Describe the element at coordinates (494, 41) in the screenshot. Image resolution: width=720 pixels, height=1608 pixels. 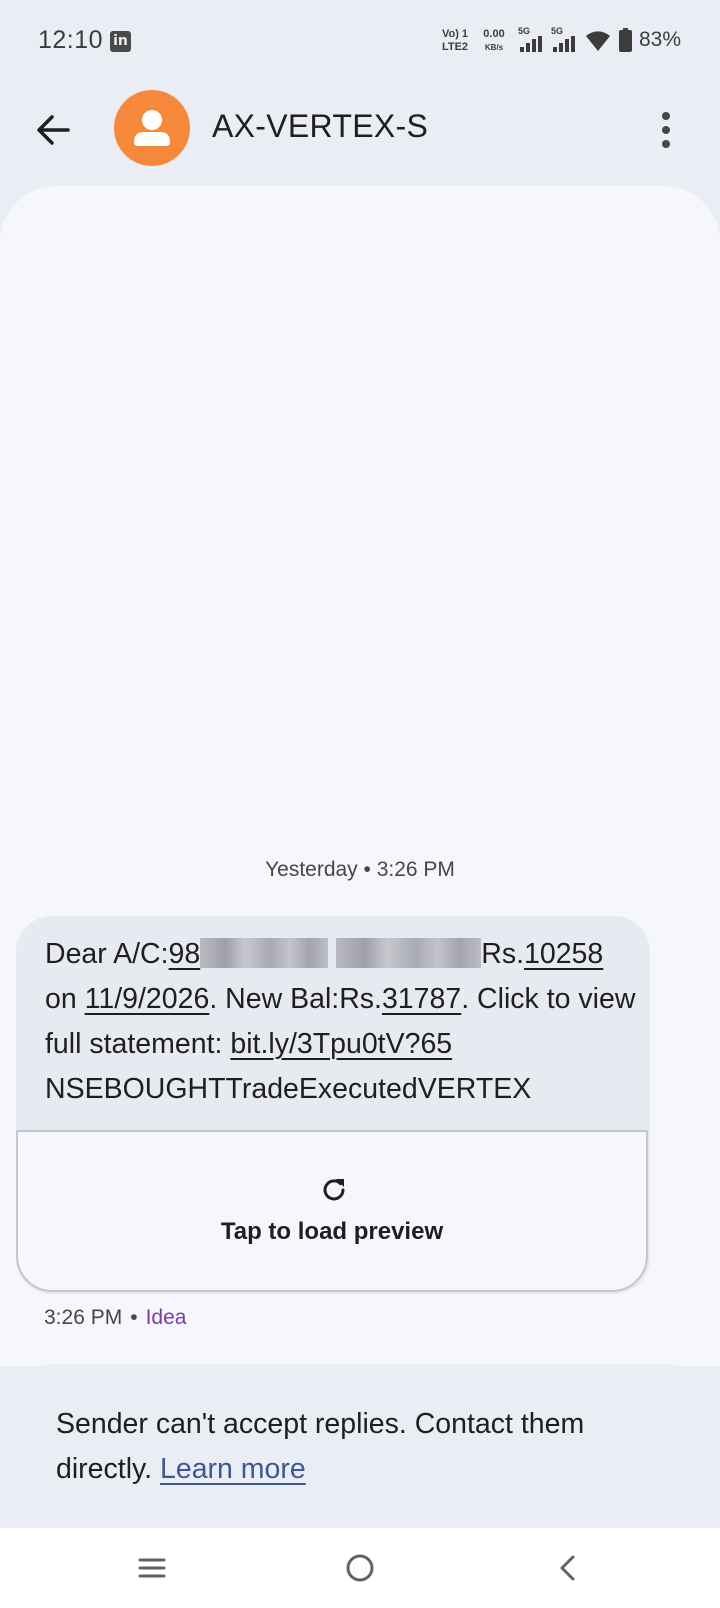
I see `network-speed: 0.00 KB/s` at that location.